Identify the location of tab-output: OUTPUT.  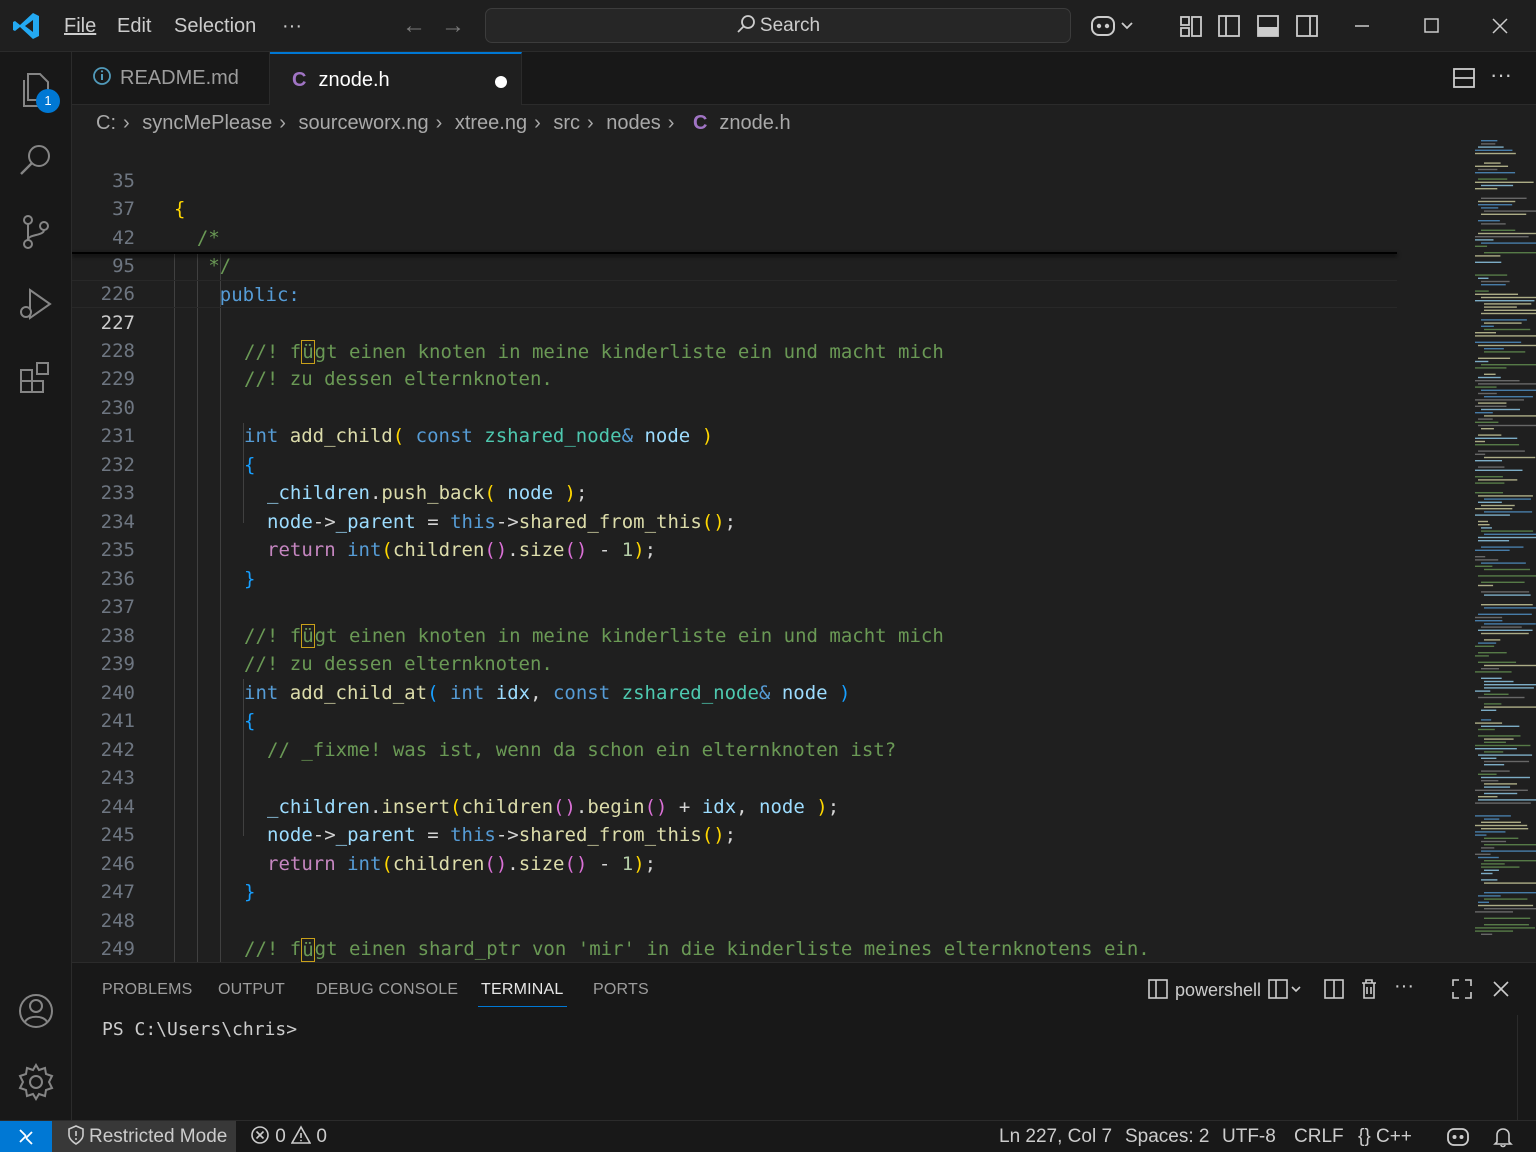
(251, 993).